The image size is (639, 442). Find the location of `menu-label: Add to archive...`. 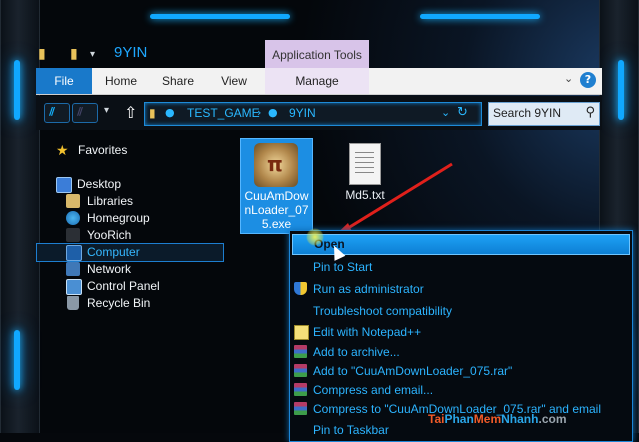

menu-label: Add to archive... is located at coordinates (356, 352).